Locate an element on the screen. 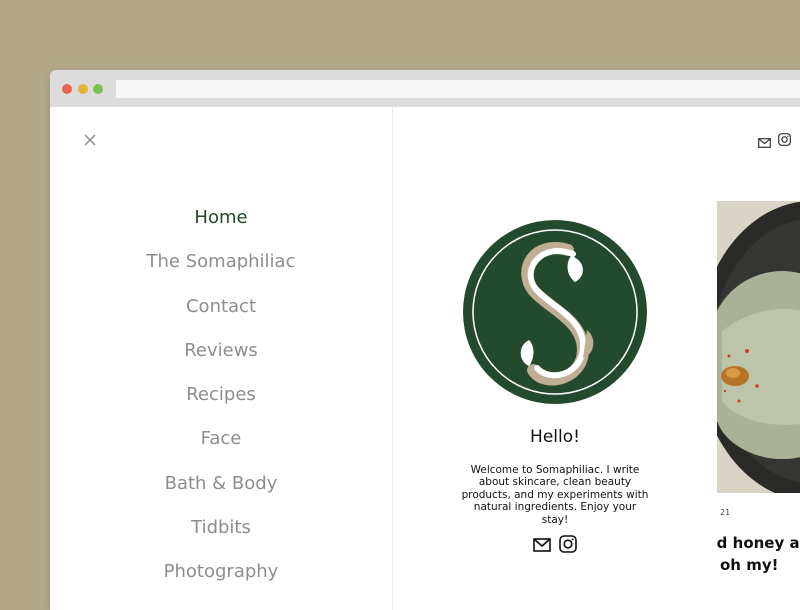 The image size is (800, 610). somaphiliac-logo is located at coordinates (555, 312).